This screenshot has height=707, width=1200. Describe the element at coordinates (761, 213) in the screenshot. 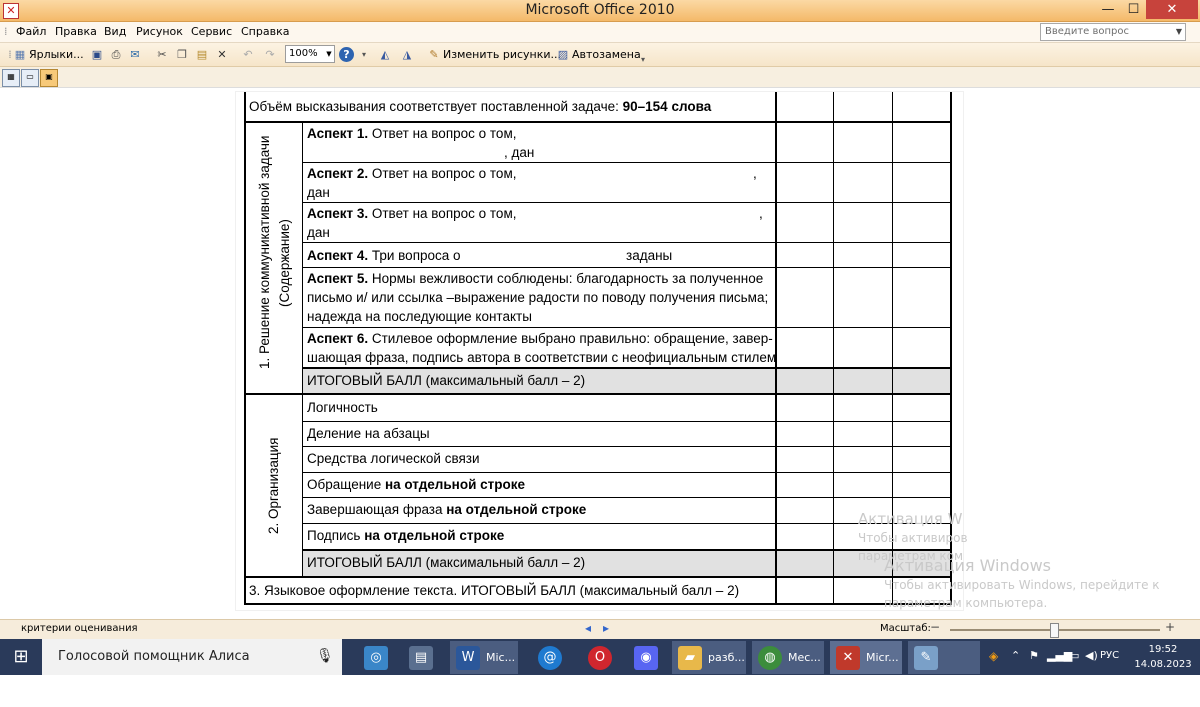

I see `aspect-3-comma: ,` at that location.